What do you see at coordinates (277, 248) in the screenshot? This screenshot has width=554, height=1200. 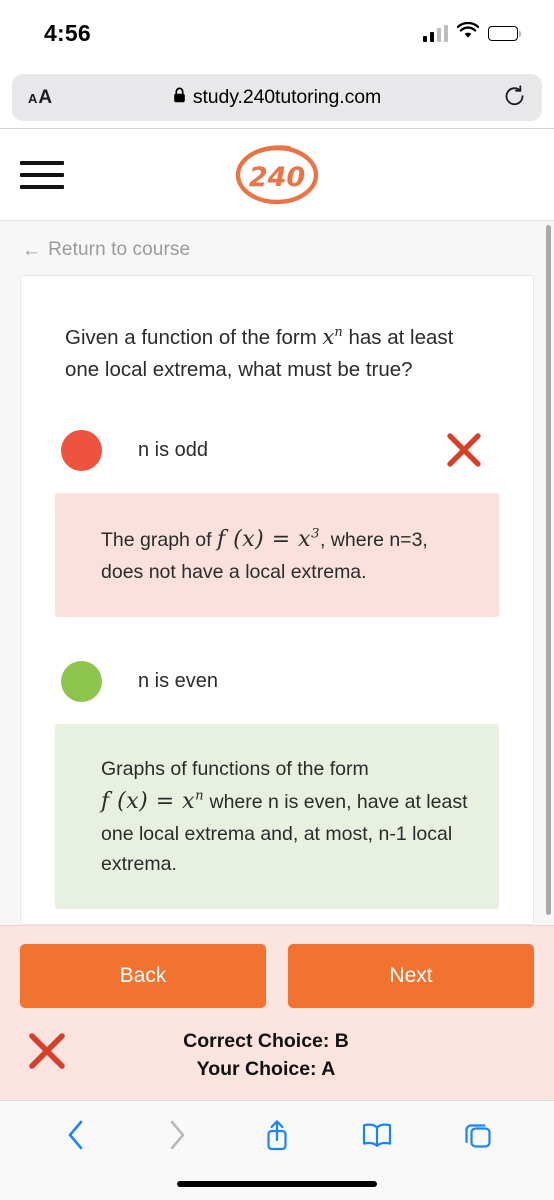 I see `return-to-course-link: ← Return to course` at bounding box center [277, 248].